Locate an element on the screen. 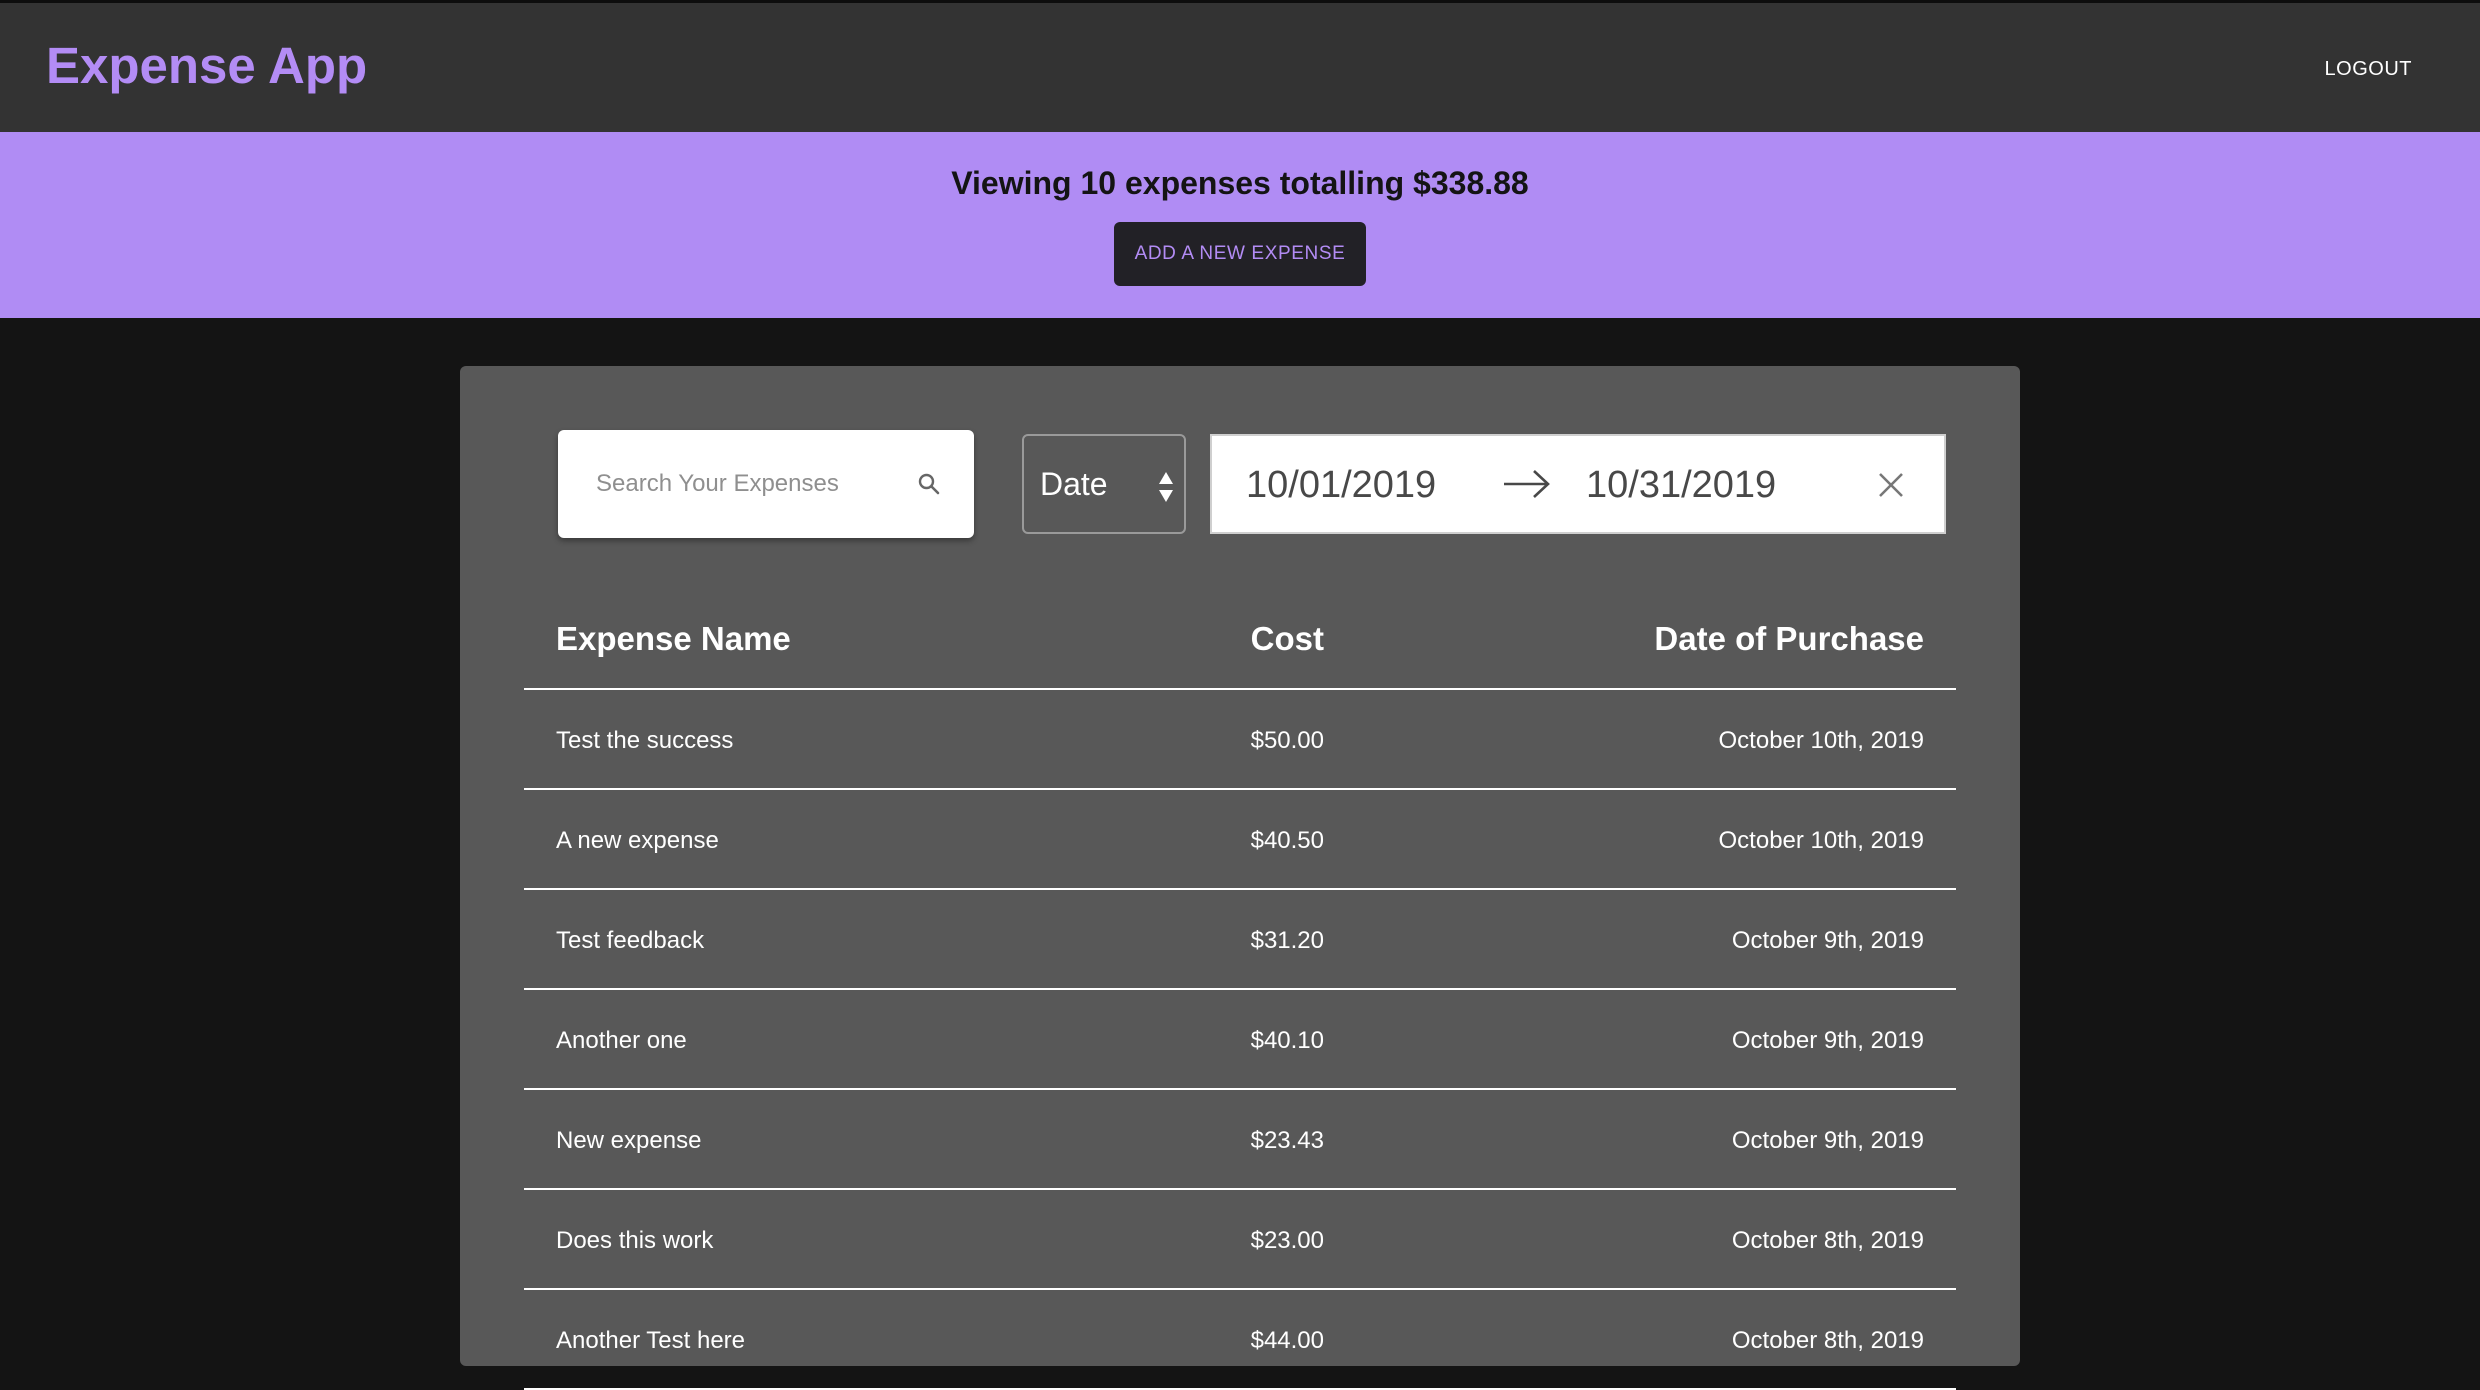 This screenshot has width=2480, height=1390. search-icon is located at coordinates (929, 484).